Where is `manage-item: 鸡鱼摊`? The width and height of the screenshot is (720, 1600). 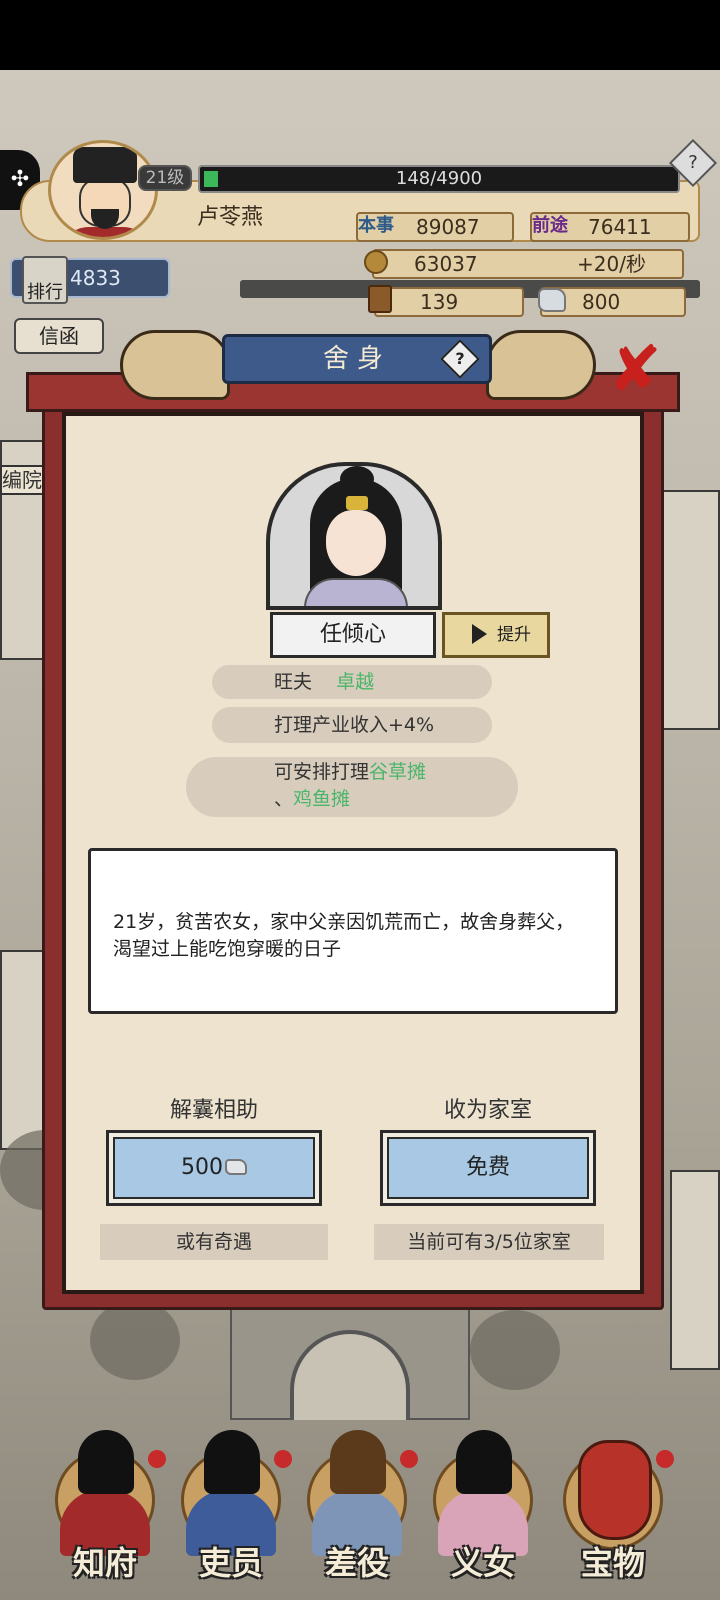 manage-item: 鸡鱼摊 is located at coordinates (322, 799).